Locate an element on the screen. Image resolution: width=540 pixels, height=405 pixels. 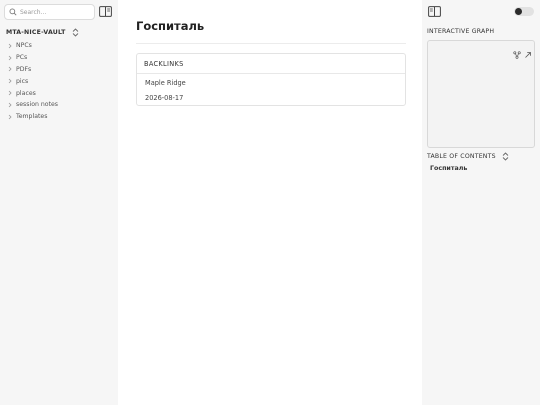
search-icon is located at coordinates (13, 12).